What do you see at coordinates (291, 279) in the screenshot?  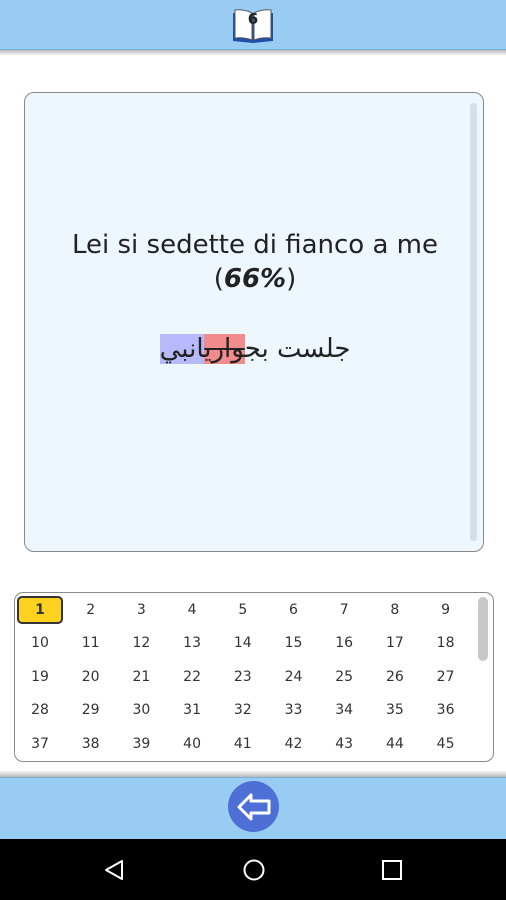 I see `score-close-paren: )` at bounding box center [291, 279].